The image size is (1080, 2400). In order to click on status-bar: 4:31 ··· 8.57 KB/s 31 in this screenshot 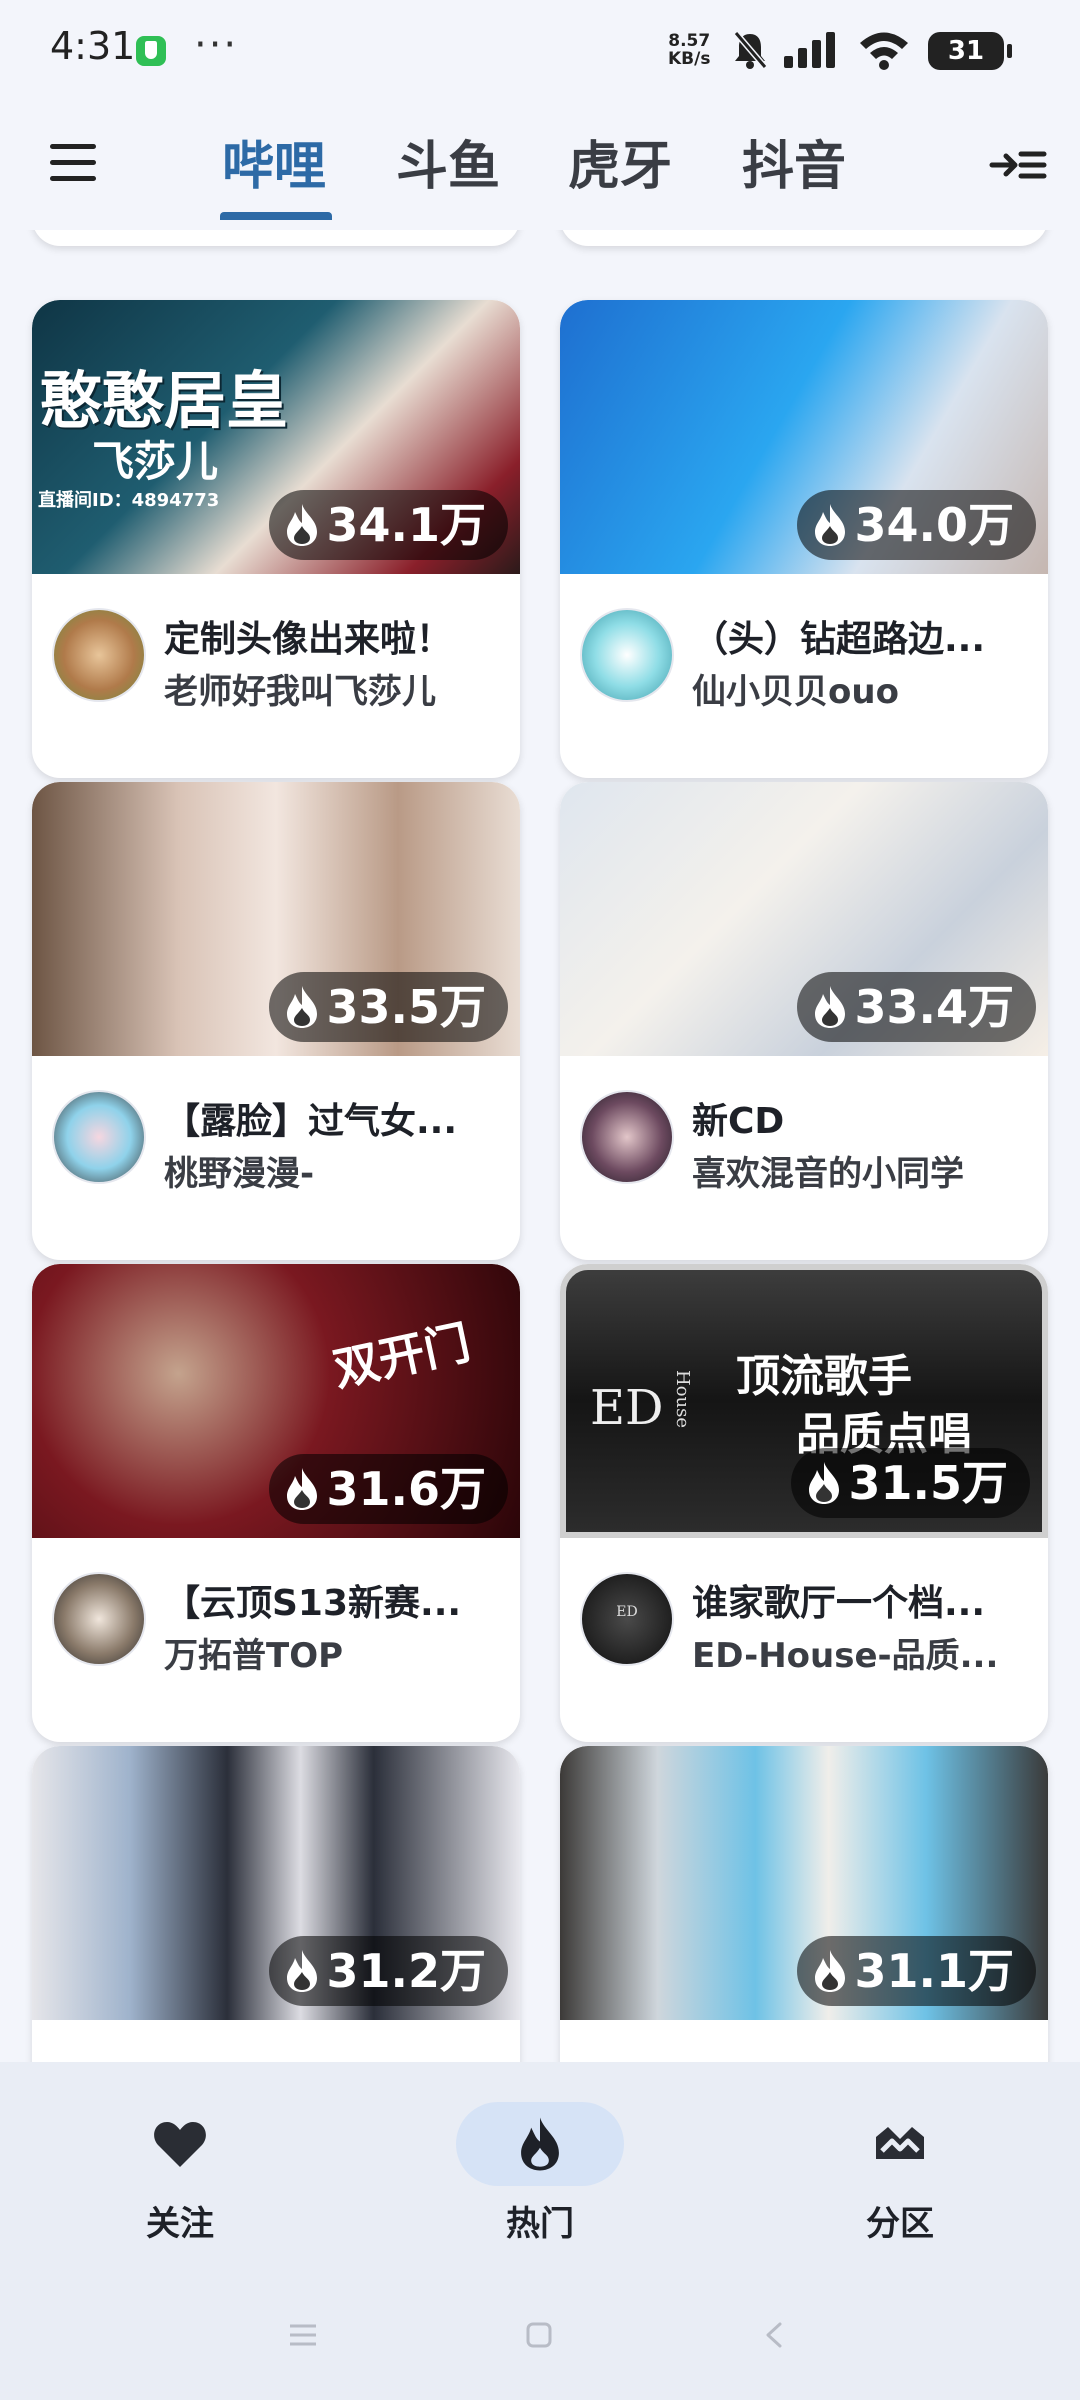, I will do `click(540, 50)`.